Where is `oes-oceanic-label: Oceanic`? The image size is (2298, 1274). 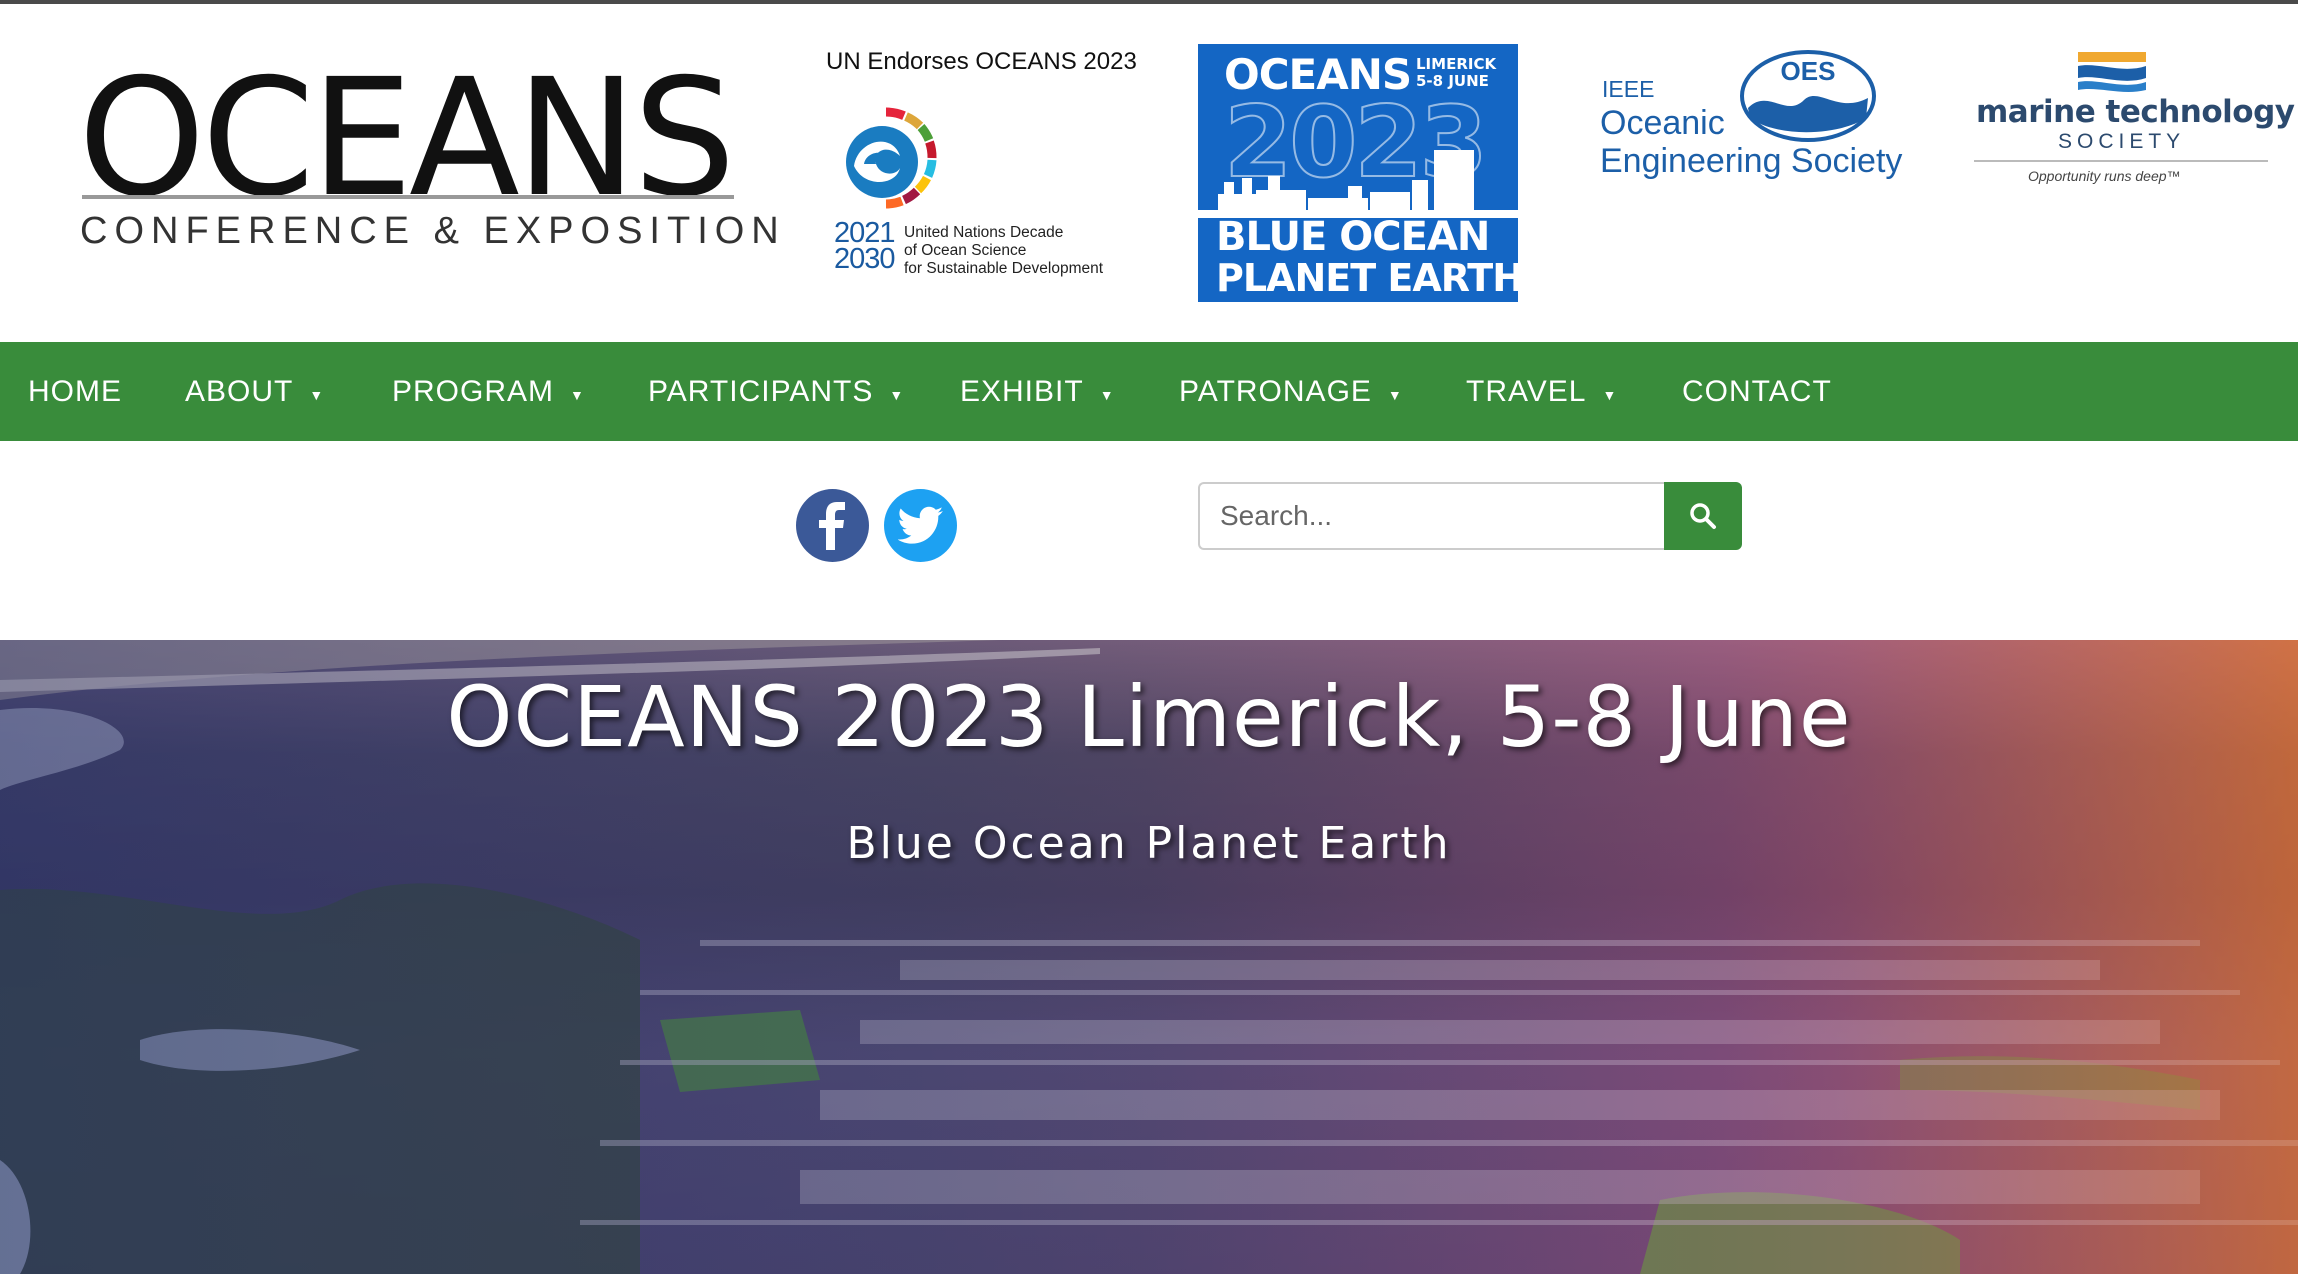 oes-oceanic-label: Oceanic is located at coordinates (1662, 123).